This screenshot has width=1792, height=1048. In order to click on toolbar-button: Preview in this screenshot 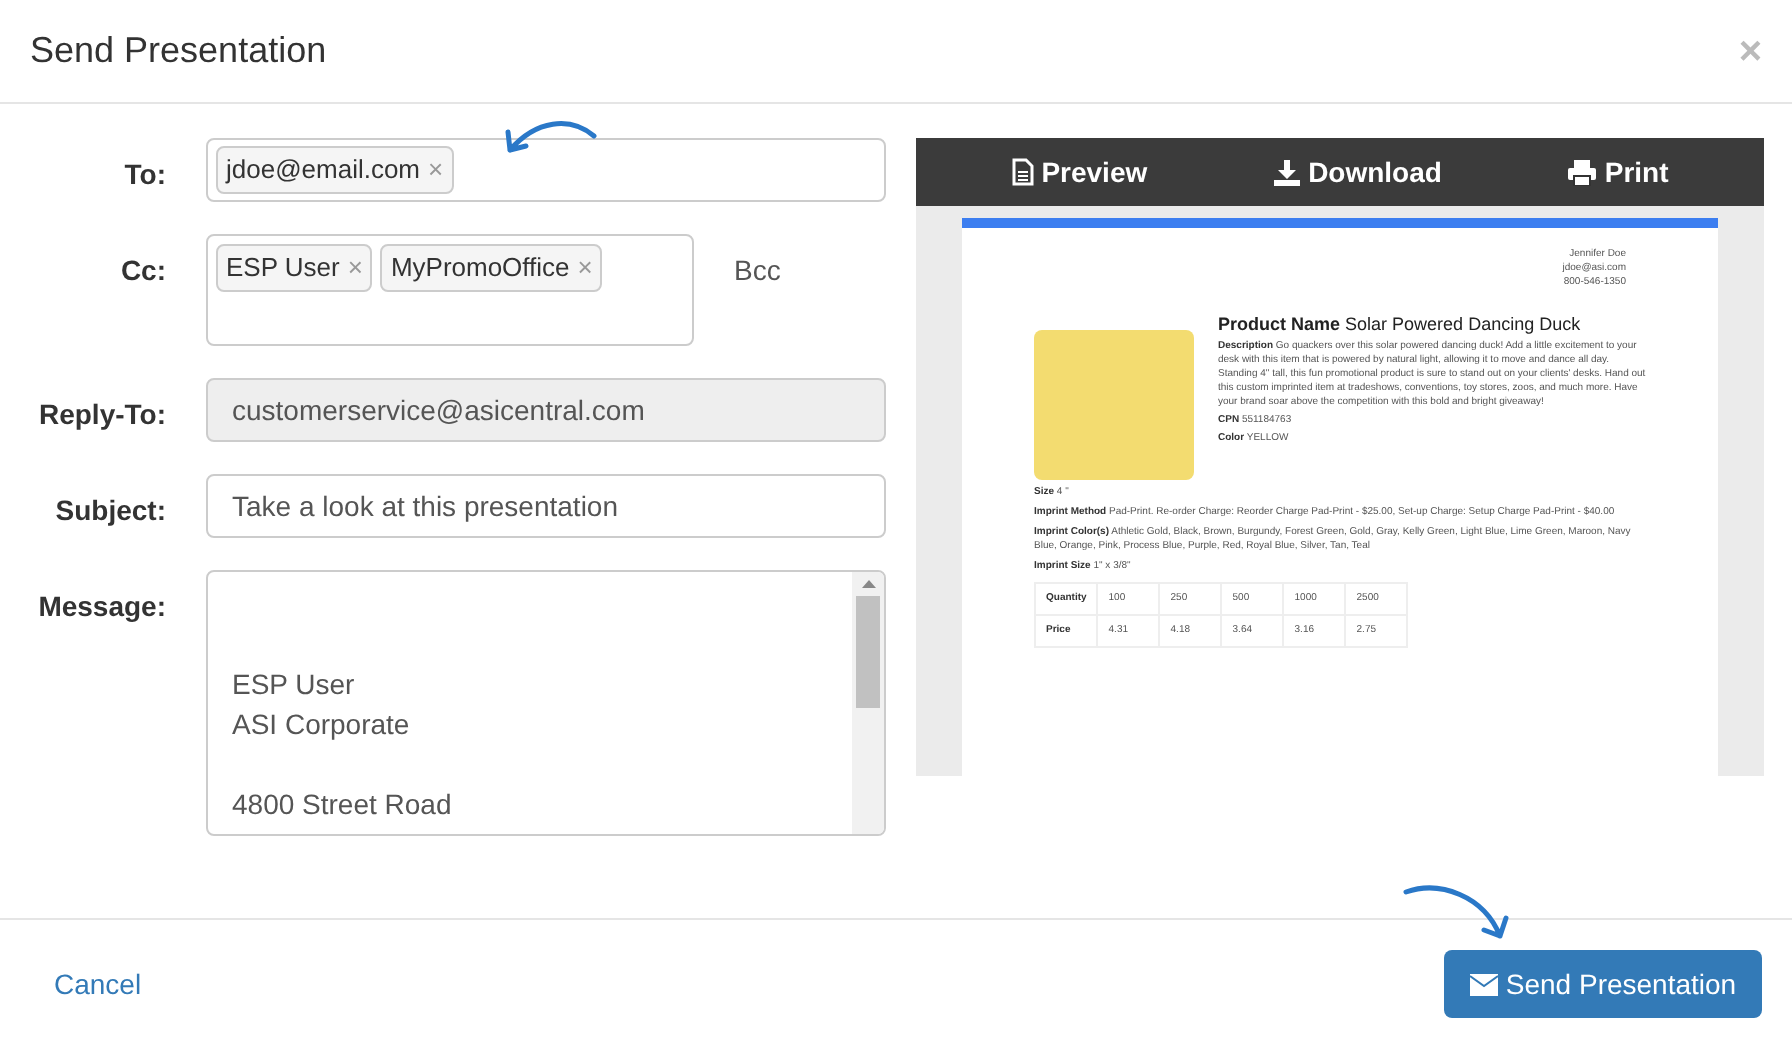, I will do `click(1079, 172)`.